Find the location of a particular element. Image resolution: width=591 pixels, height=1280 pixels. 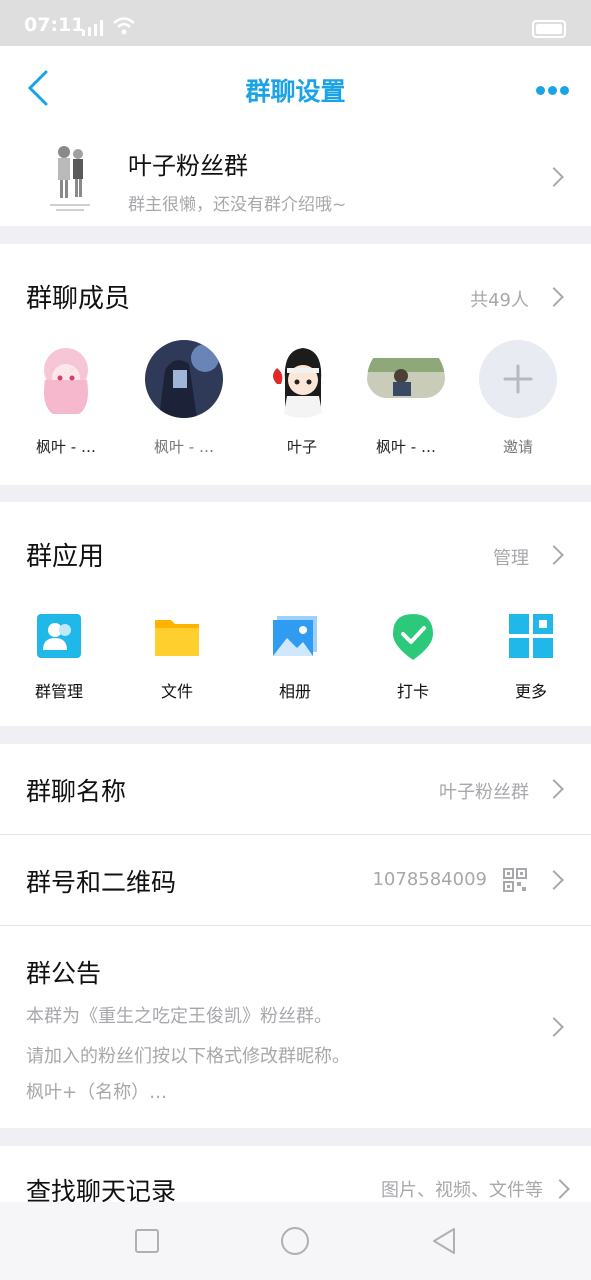

app-check-in: 打卡 is located at coordinates (413, 657).